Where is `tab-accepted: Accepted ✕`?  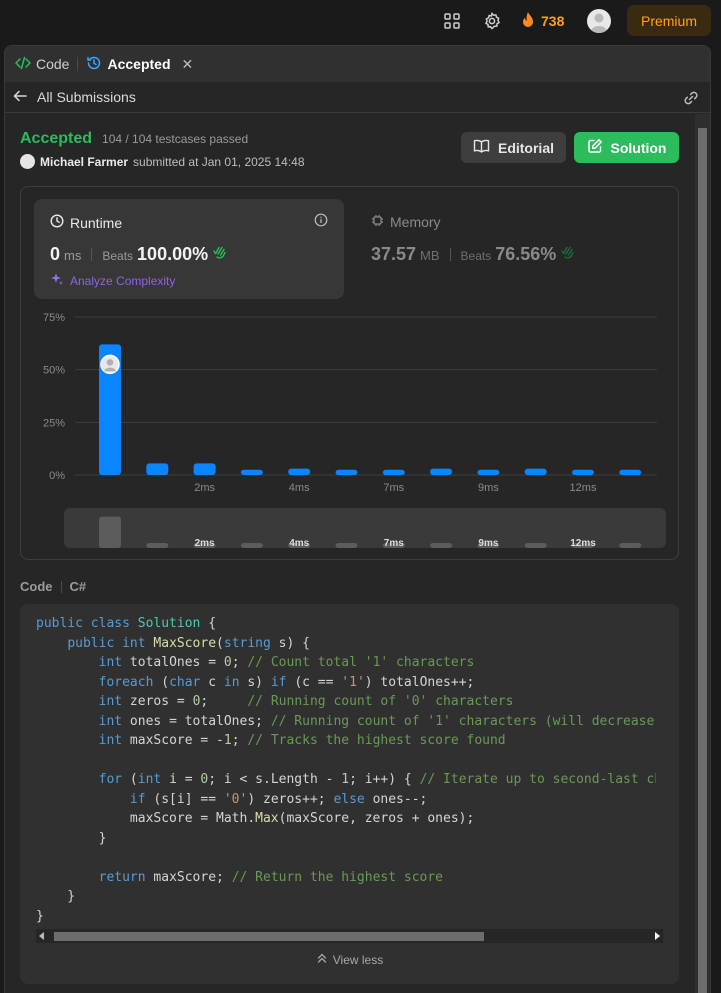 tab-accepted: Accepted ✕ is located at coordinates (139, 64).